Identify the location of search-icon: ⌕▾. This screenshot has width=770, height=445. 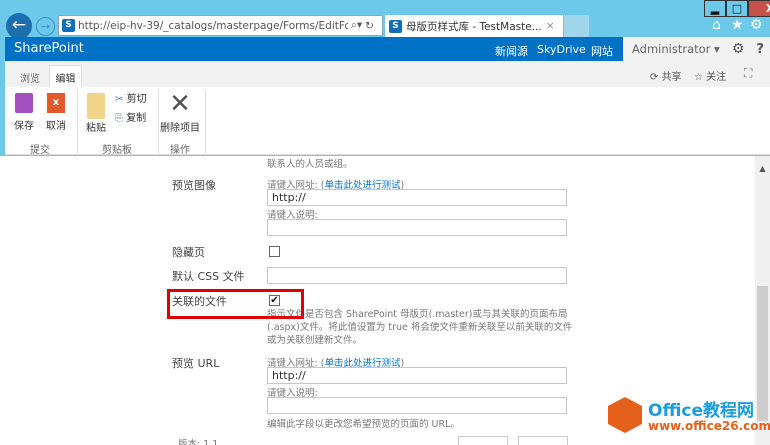
(356, 25).